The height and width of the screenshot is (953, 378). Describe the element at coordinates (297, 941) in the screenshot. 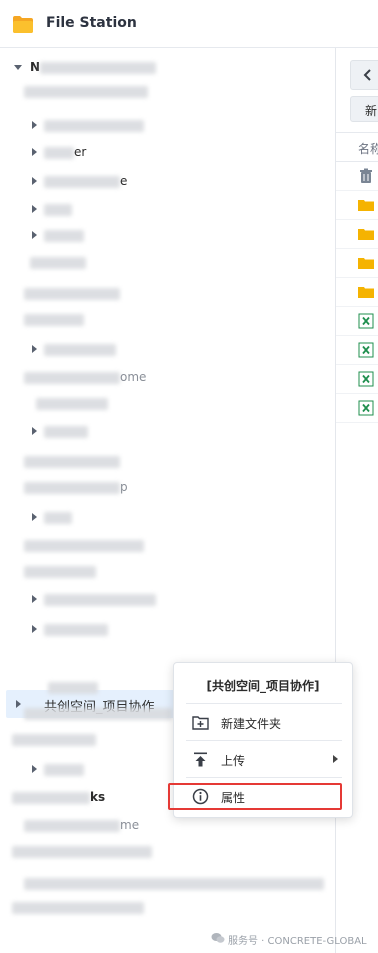

I see `watermark-text: 服务号 · CONCRETE-GLOBAL` at that location.